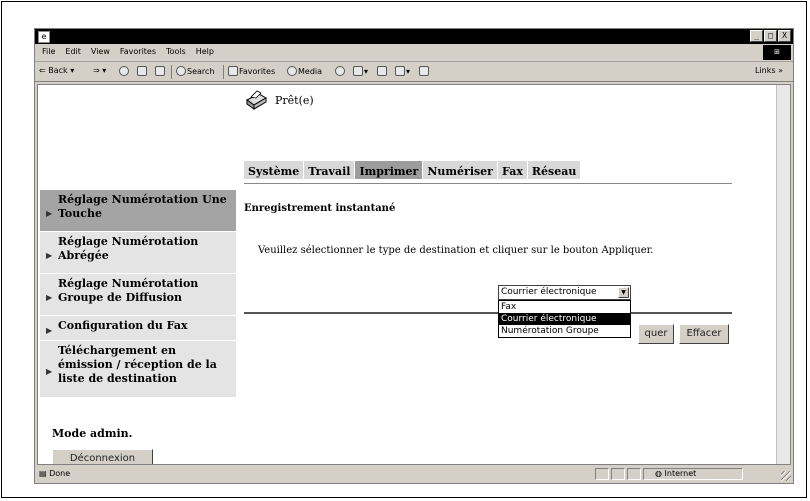 The height and width of the screenshot is (501, 810). What do you see at coordinates (783, 274) in the screenshot?
I see `vertical-scrollbar` at bounding box center [783, 274].